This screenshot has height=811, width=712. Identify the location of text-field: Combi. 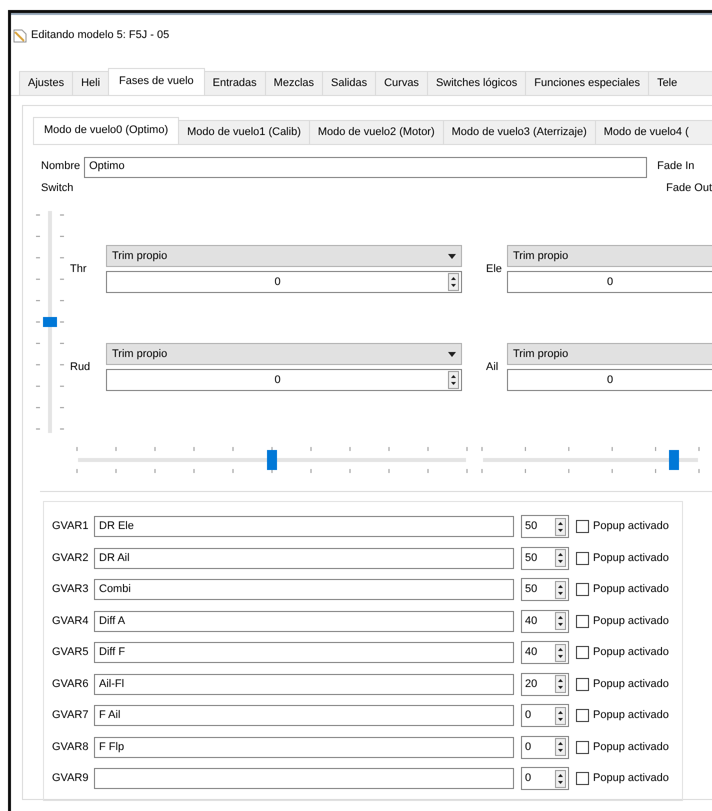
(304, 589).